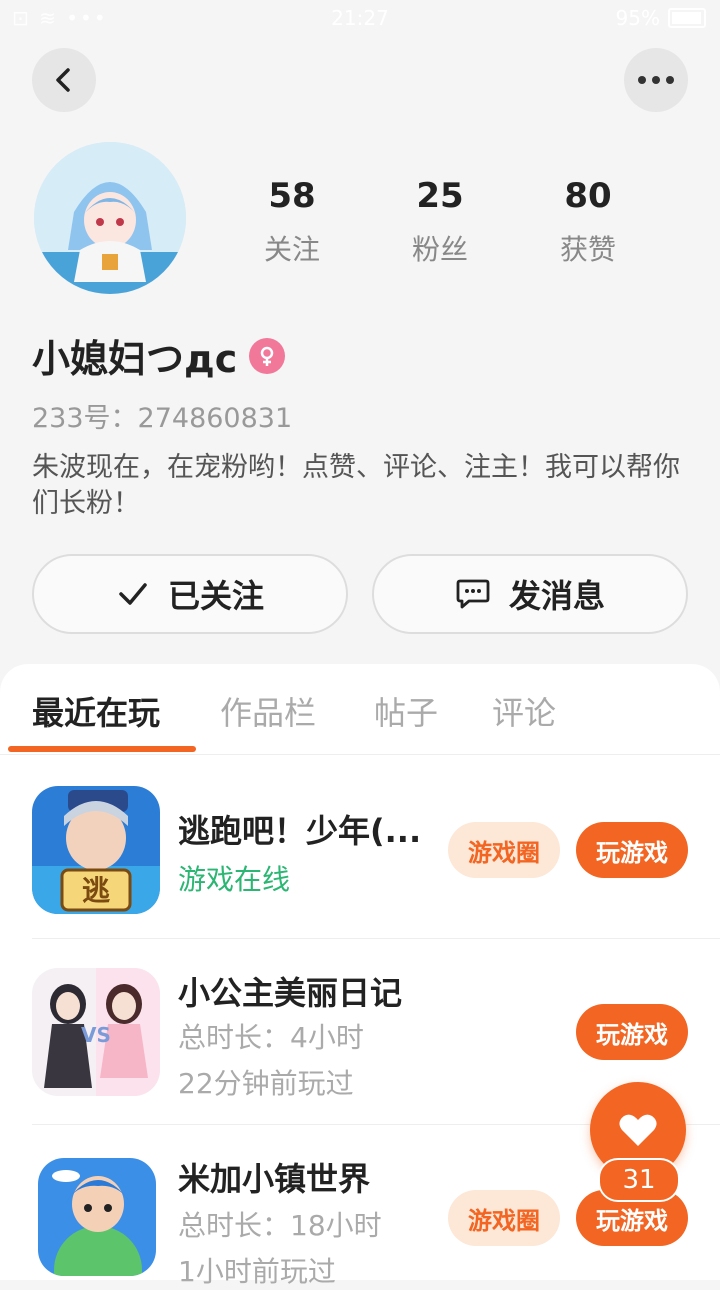  I want to click on status-time: 21:27, so click(360, 18).